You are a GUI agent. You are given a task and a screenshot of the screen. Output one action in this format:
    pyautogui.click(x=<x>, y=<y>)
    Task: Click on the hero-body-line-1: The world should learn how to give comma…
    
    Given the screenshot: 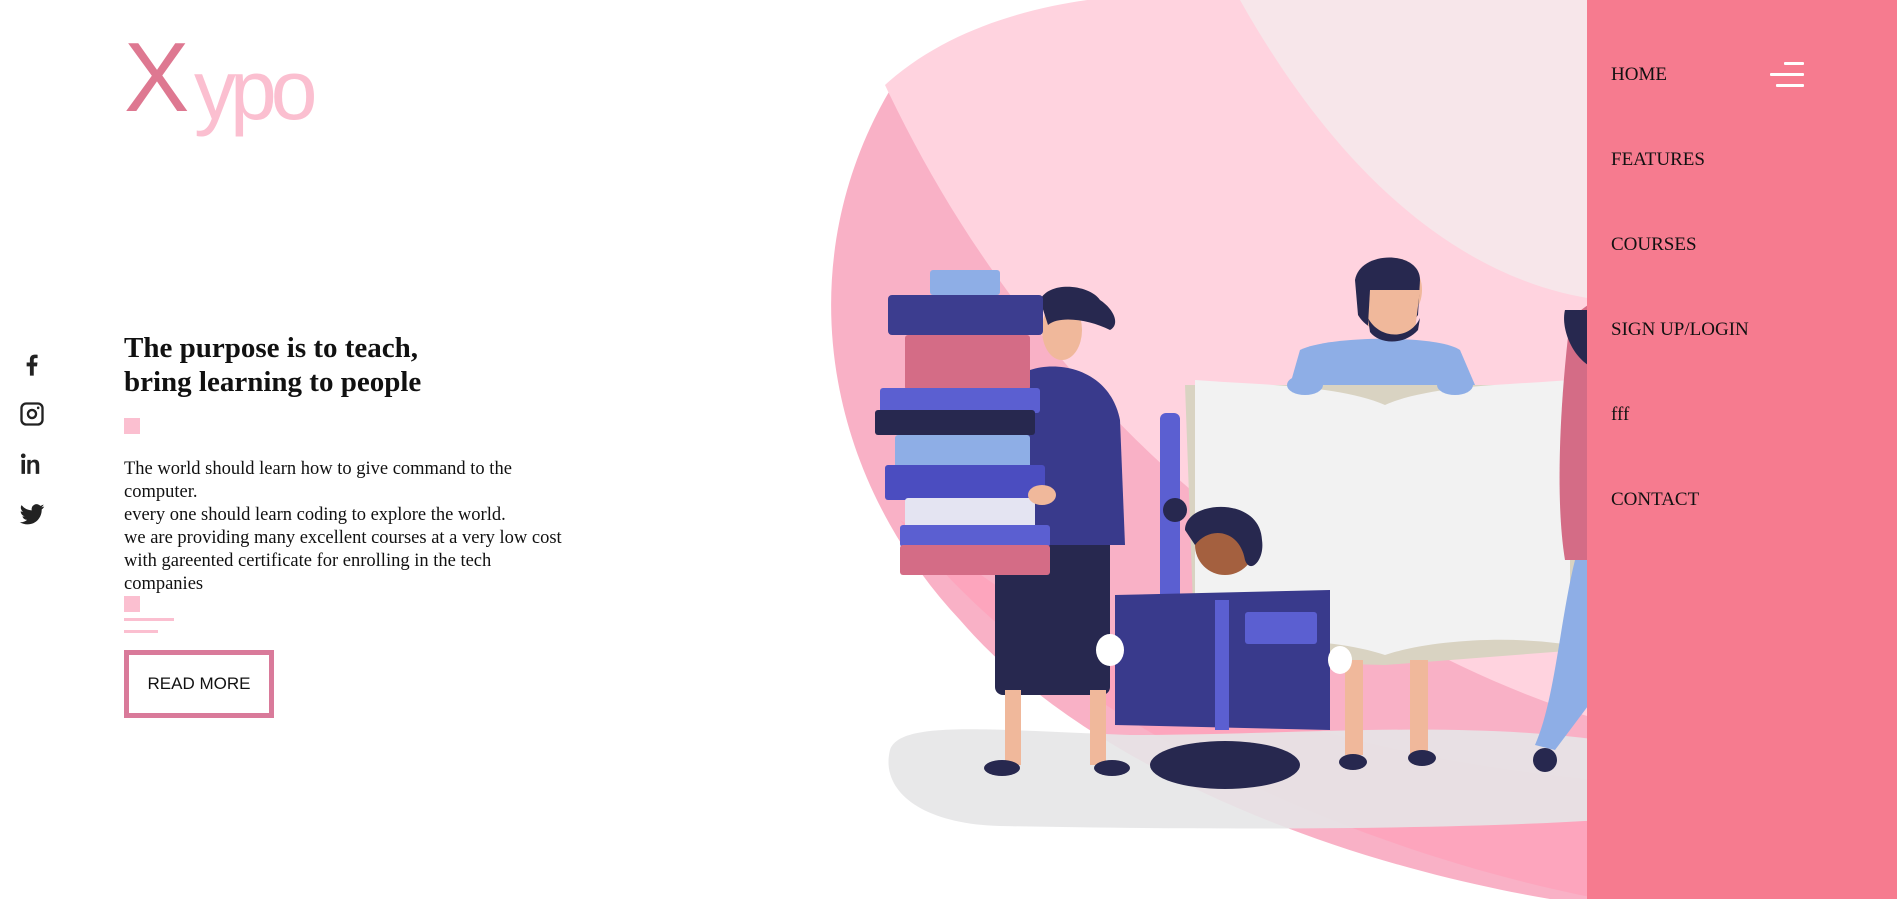 What is the action you would take?
    pyautogui.click(x=318, y=480)
    